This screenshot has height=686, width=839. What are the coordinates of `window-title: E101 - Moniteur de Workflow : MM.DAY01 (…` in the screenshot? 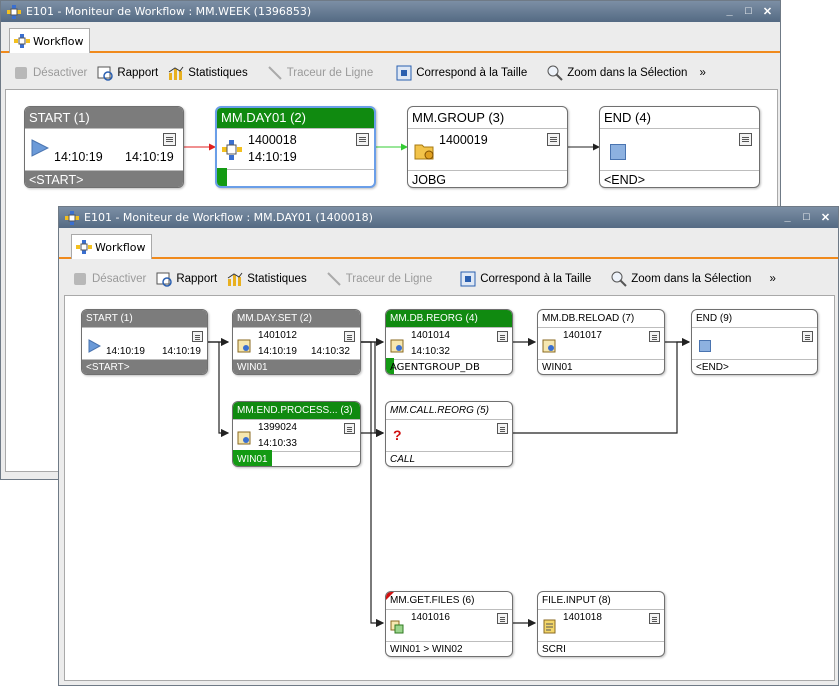 It's located at (228, 217).